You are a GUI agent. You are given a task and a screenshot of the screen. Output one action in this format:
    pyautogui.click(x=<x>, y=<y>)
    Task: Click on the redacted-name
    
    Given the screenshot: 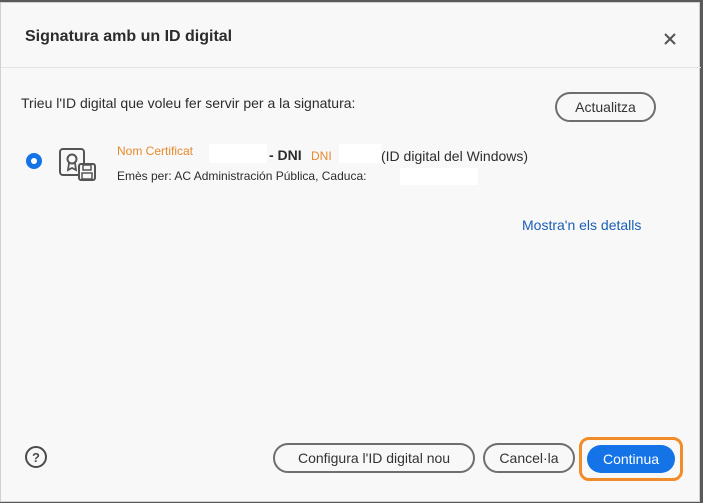 What is the action you would take?
    pyautogui.click(x=238, y=153)
    